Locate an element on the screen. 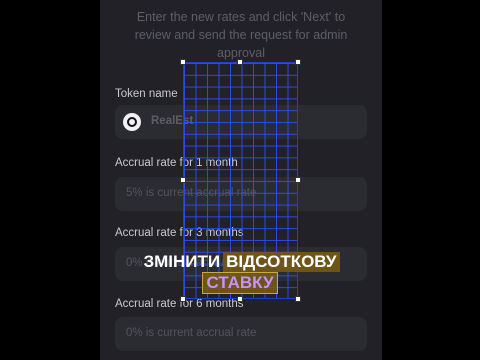 The height and width of the screenshot is (360, 480). resize-handle-bottom is located at coordinates (240, 299).